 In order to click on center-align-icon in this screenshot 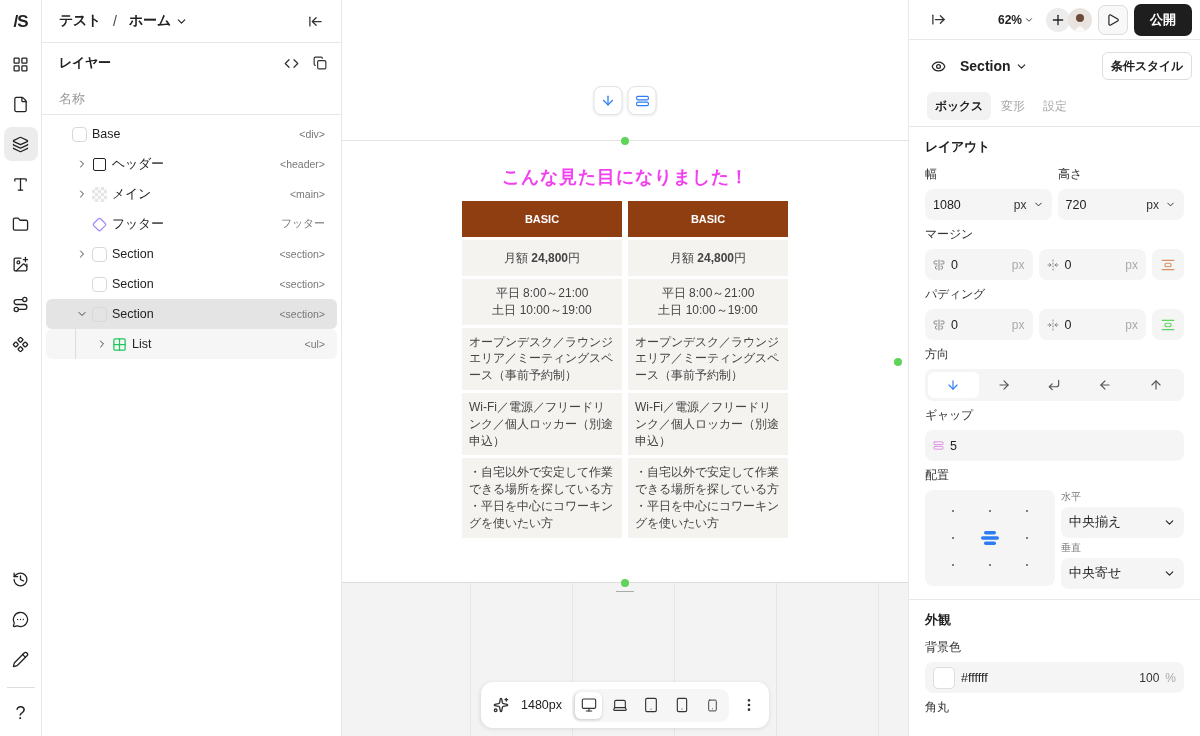, I will do `click(990, 538)`.